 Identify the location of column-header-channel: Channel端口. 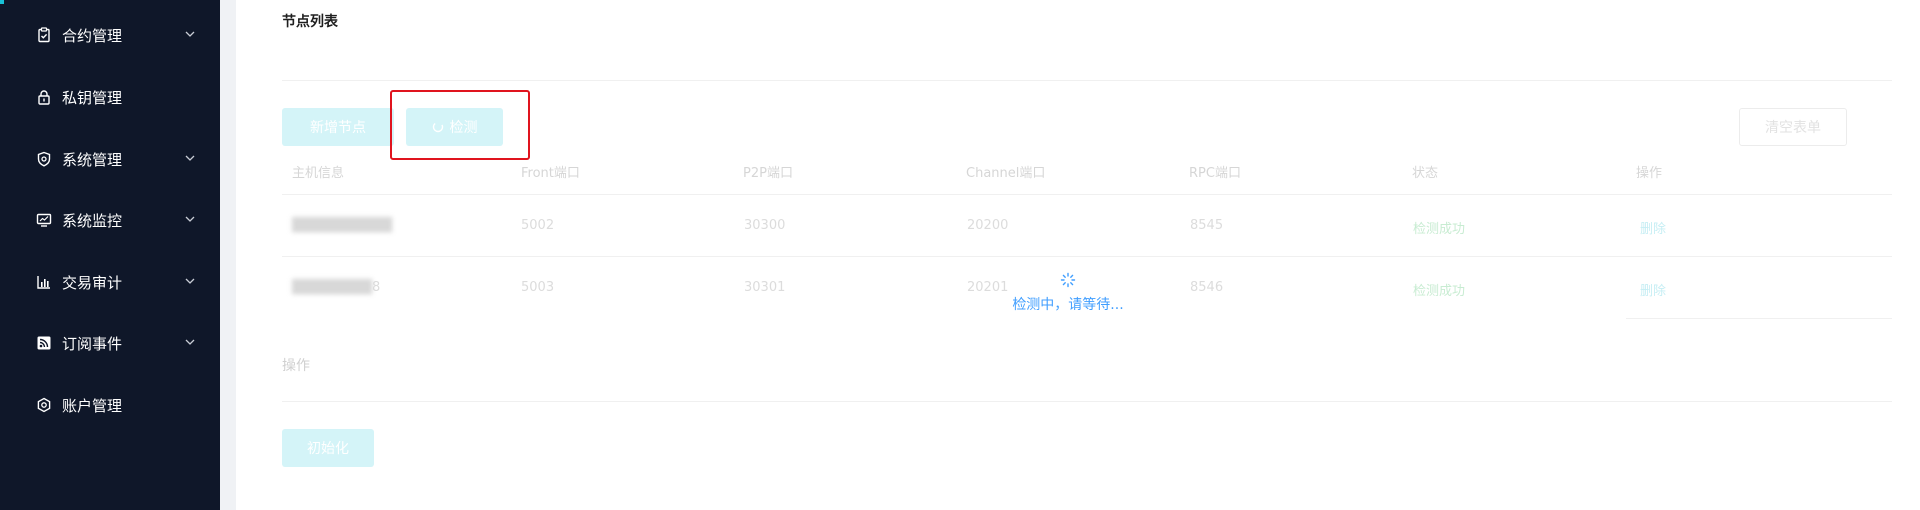
(1006, 173).